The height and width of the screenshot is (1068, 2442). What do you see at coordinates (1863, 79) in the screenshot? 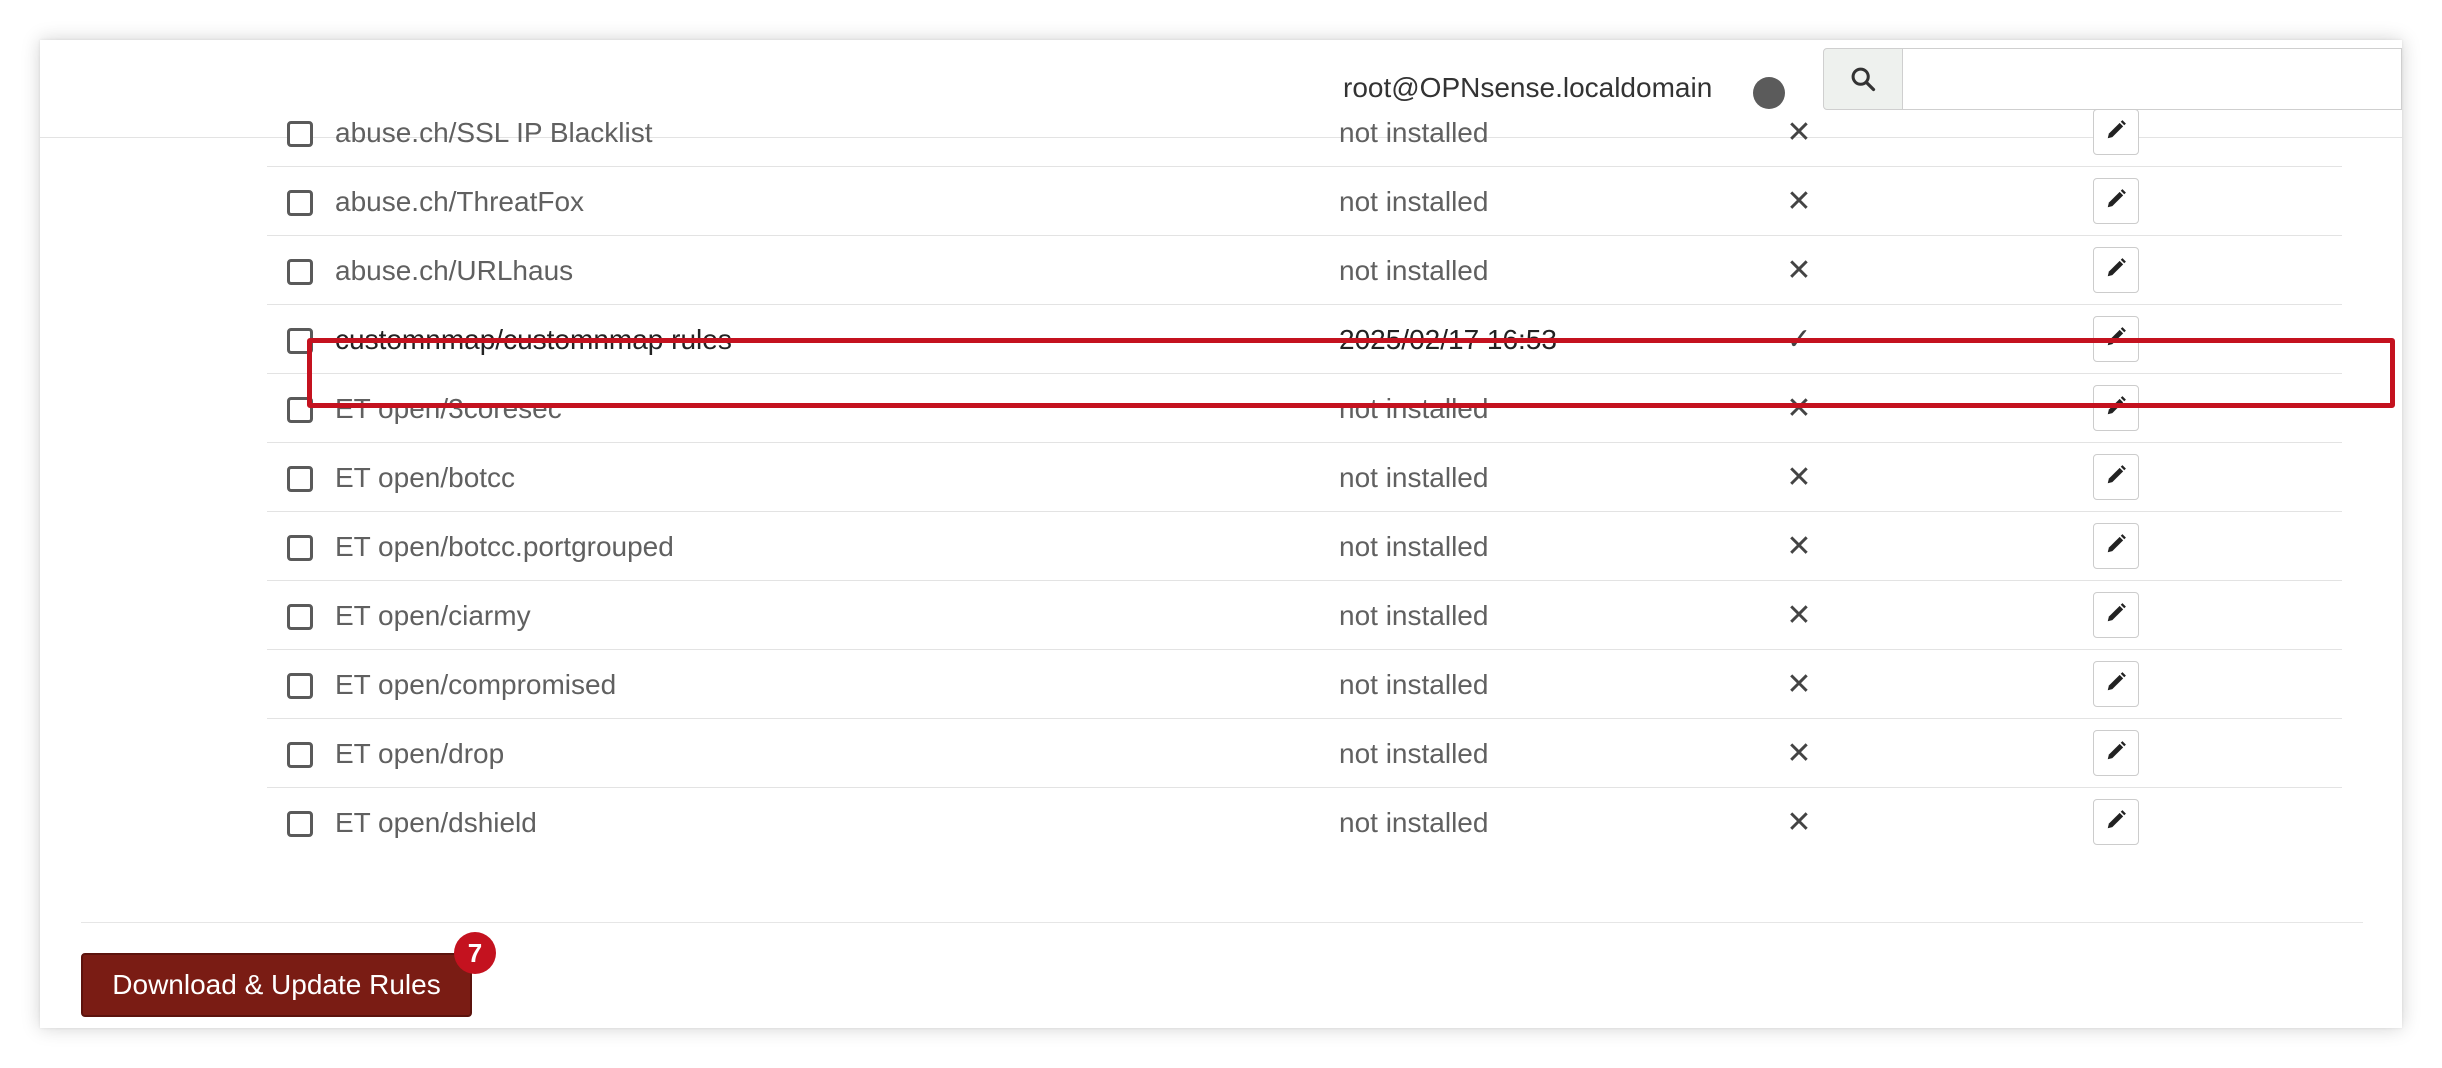
I see `search-icon` at bounding box center [1863, 79].